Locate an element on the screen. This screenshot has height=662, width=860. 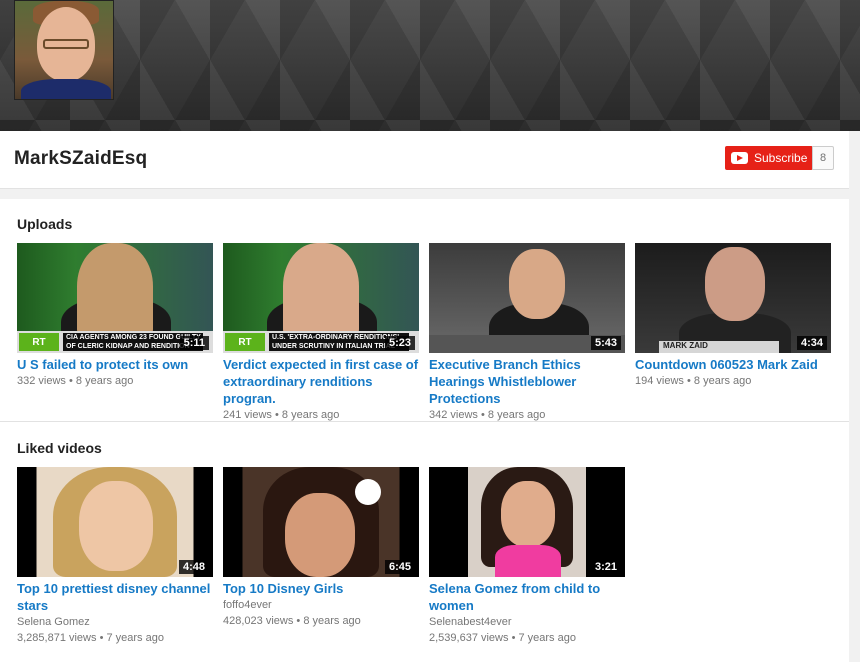
video-channel-link: foffo4ever is located at coordinates (321, 605).